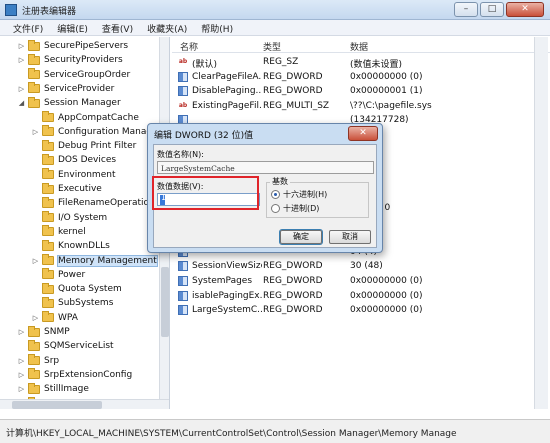  Describe the element at coordinates (106, 203) in the screenshot. I see `tree-item-label: FileRenameOperation` at that location.